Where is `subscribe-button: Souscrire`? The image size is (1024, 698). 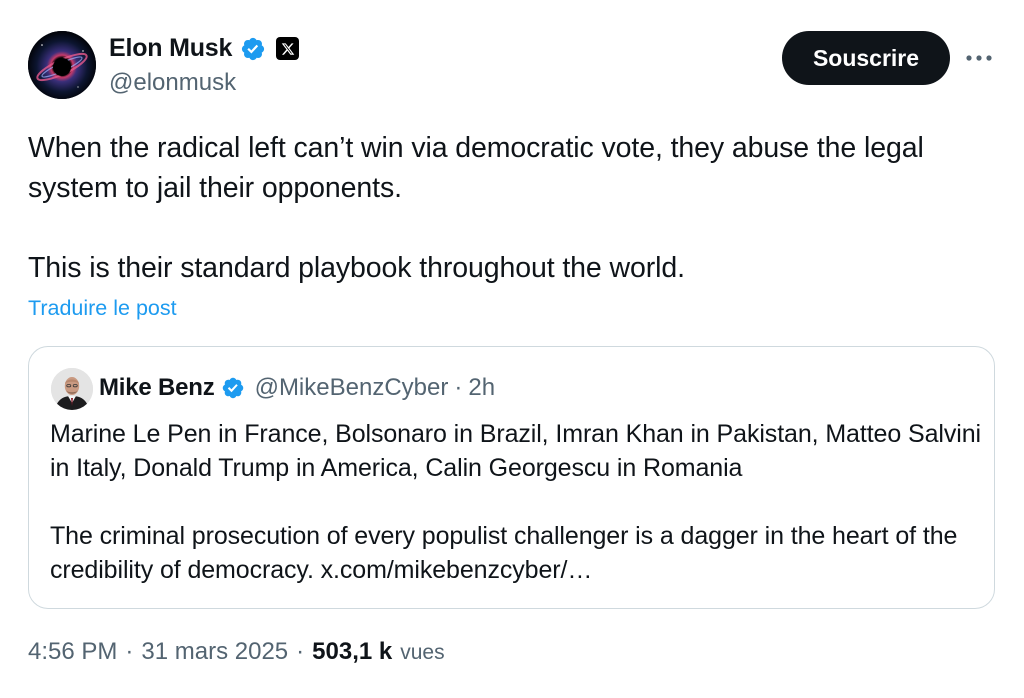 subscribe-button: Souscrire is located at coordinates (866, 58).